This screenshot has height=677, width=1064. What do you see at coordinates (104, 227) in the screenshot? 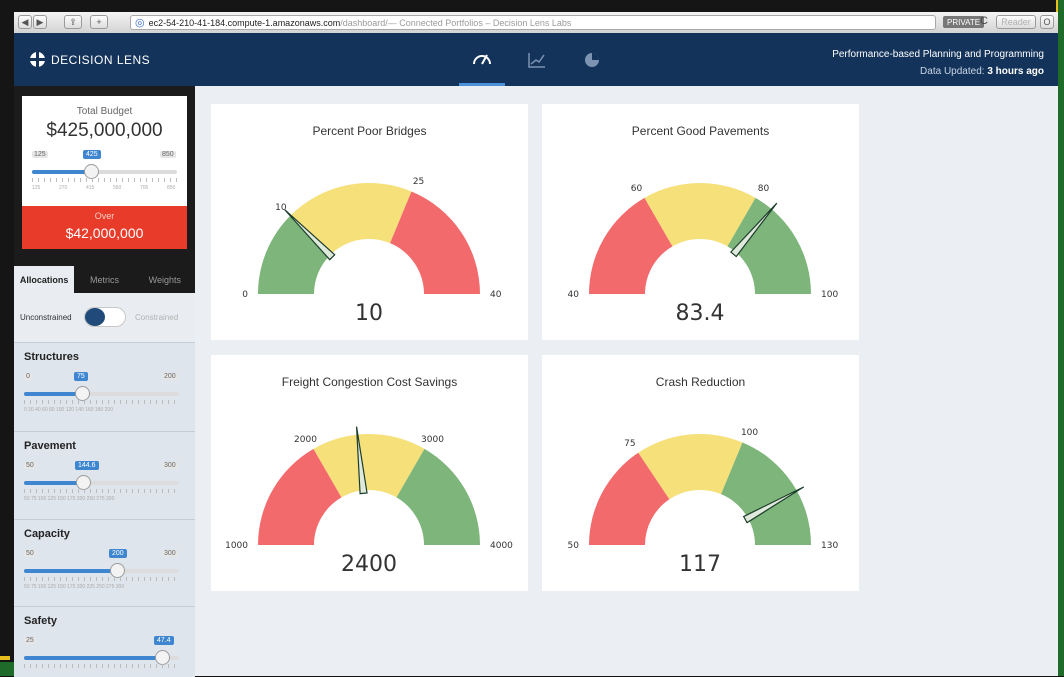
I see `over-budget-card: Over $42,000,000` at bounding box center [104, 227].